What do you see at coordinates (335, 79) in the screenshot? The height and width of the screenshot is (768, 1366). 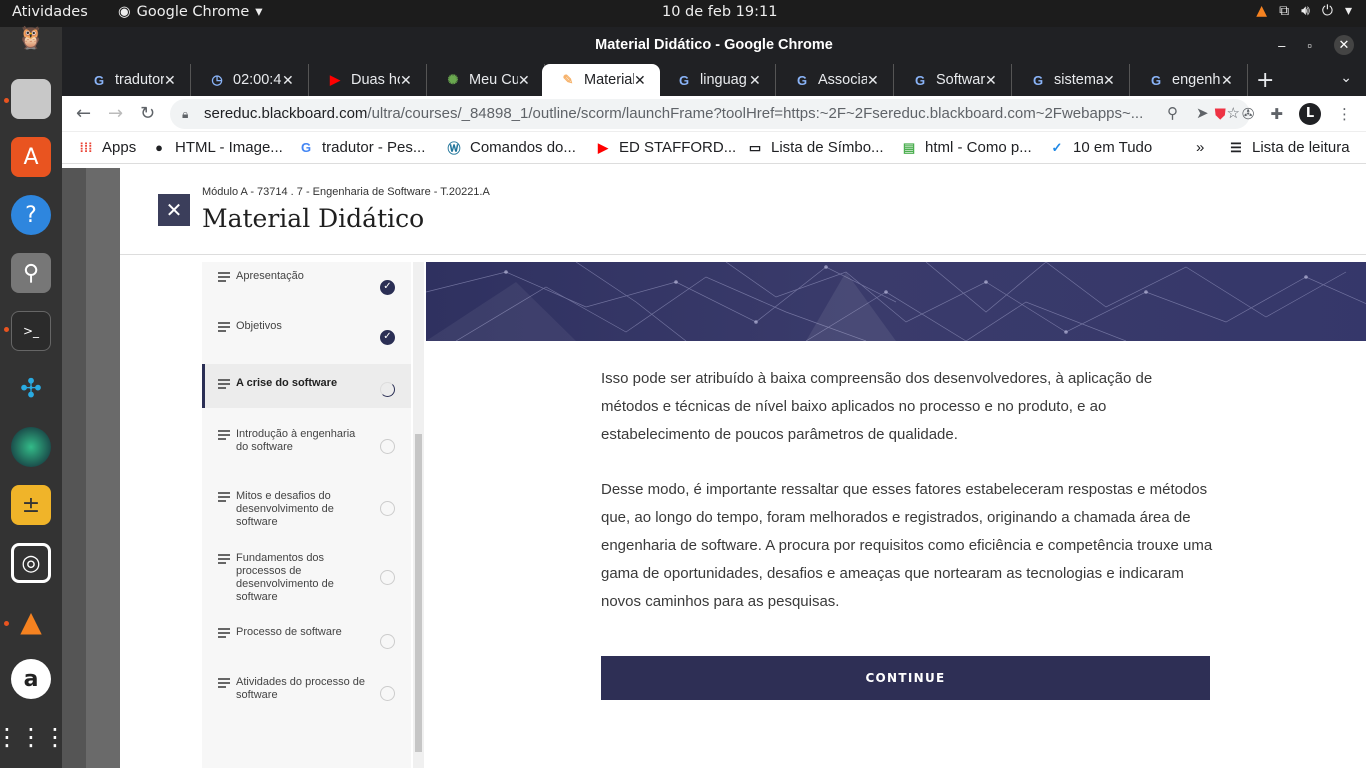 I see `youtube-icon: ▶` at bounding box center [335, 79].